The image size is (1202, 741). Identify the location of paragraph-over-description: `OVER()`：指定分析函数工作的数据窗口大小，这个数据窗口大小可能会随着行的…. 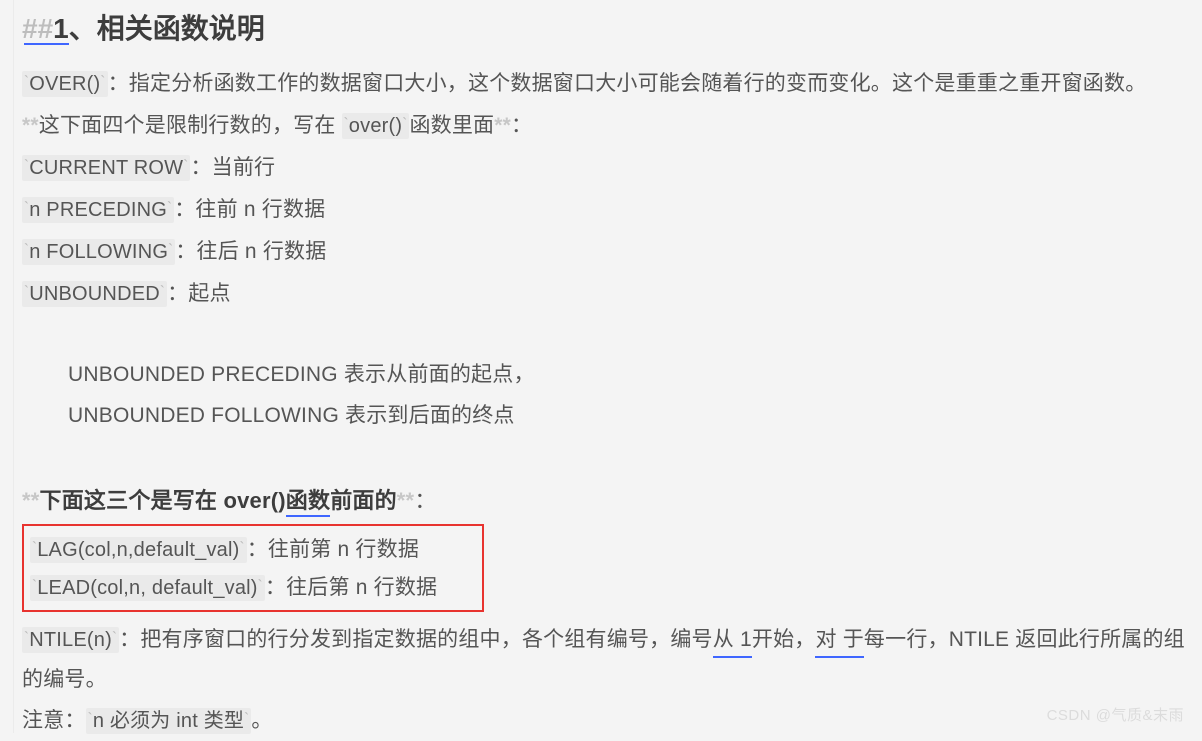
(608, 83).